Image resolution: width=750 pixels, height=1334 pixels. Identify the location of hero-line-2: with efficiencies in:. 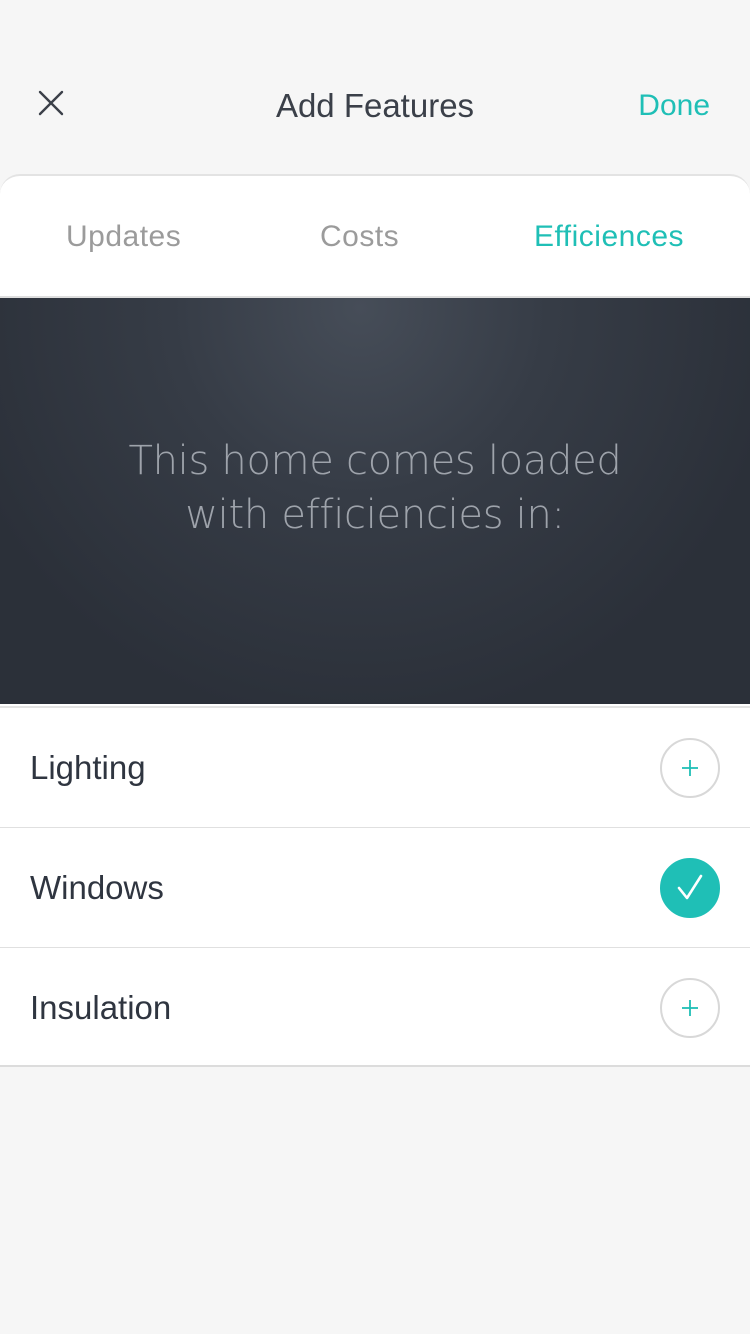
(375, 515).